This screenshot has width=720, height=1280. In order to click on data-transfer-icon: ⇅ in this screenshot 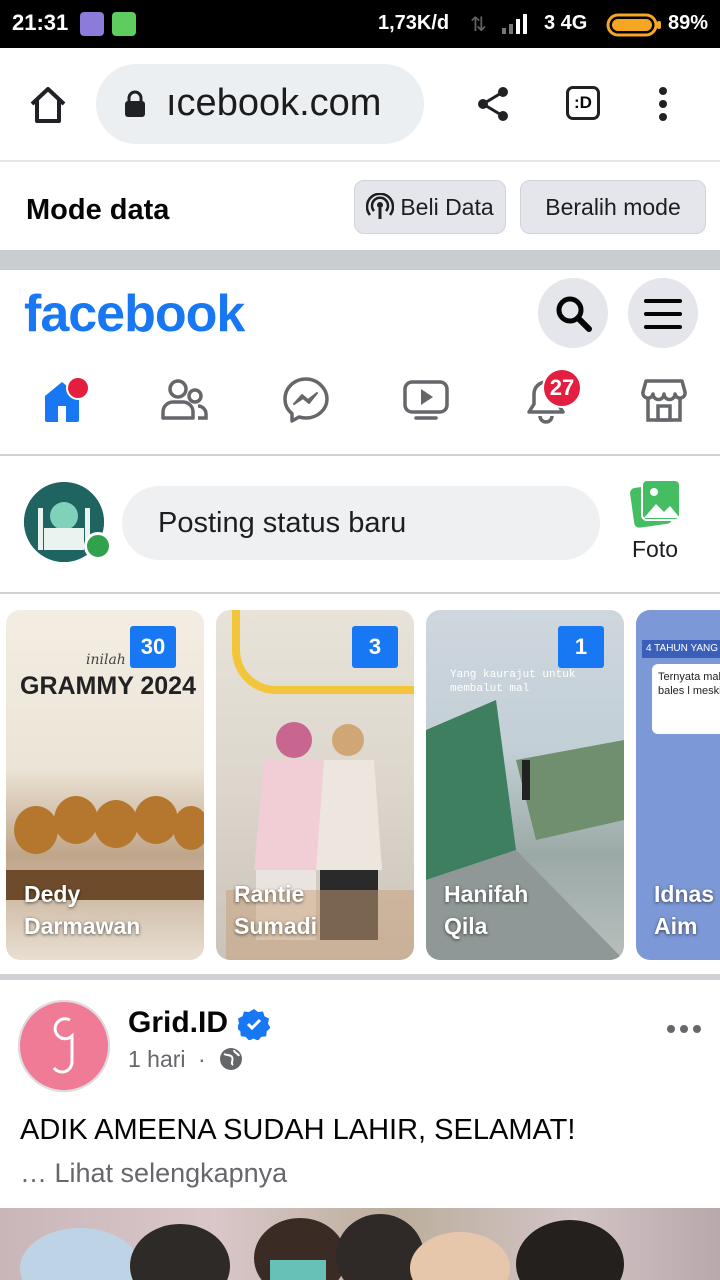, I will do `click(478, 25)`.